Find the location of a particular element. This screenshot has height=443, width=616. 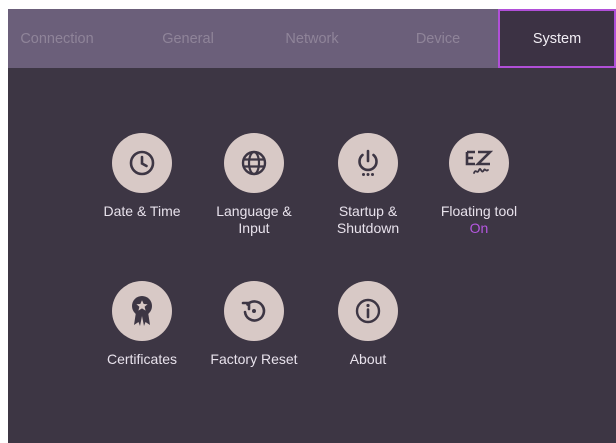

tile-label: Floating tool is located at coordinates (479, 211).